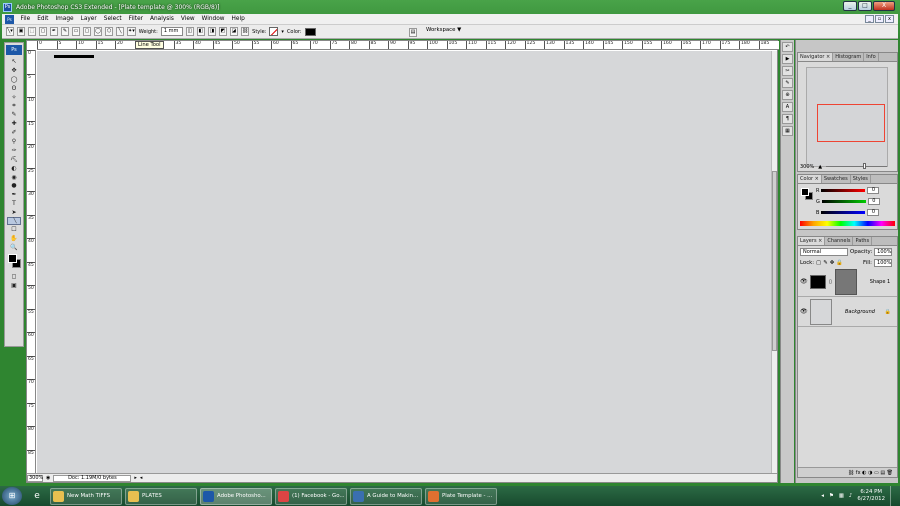 This screenshot has height=506, width=900. What do you see at coordinates (14, 150) in the screenshot?
I see `history-brush-icon: ✑` at bounding box center [14, 150].